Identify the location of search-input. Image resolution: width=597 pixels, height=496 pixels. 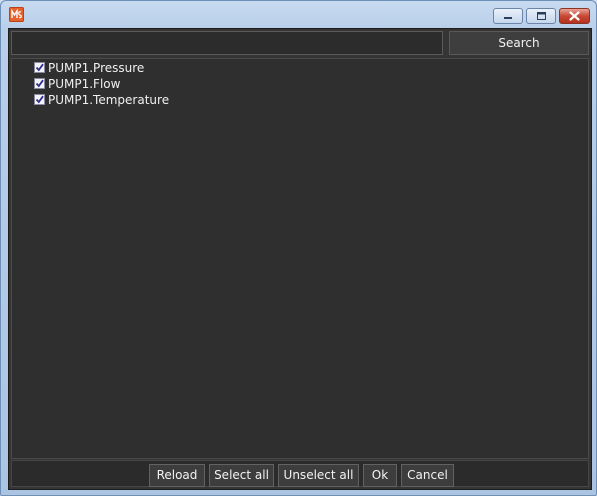
(227, 43).